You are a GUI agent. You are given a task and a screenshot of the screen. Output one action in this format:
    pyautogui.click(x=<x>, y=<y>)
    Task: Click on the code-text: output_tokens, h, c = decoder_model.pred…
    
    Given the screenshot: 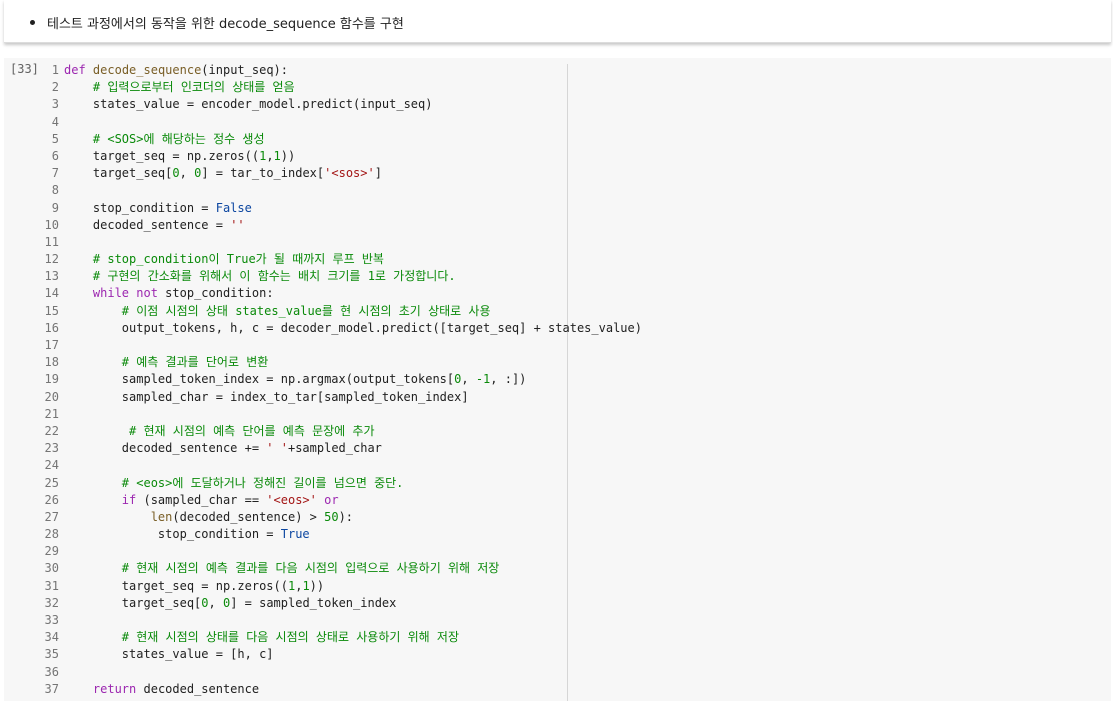 What is the action you would take?
    pyautogui.click(x=353, y=328)
    